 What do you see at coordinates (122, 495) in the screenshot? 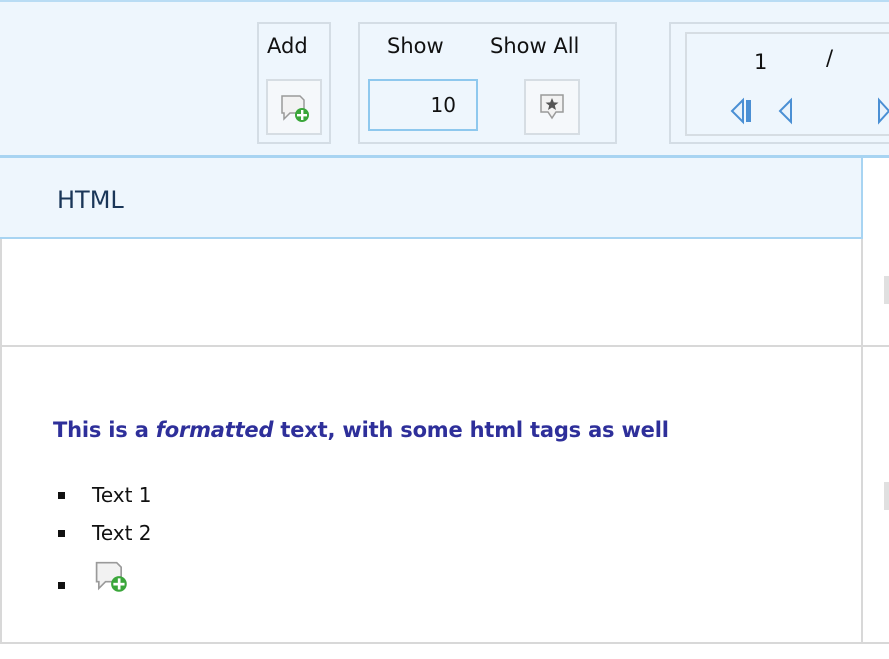
I see `list-item-label: Text 1` at bounding box center [122, 495].